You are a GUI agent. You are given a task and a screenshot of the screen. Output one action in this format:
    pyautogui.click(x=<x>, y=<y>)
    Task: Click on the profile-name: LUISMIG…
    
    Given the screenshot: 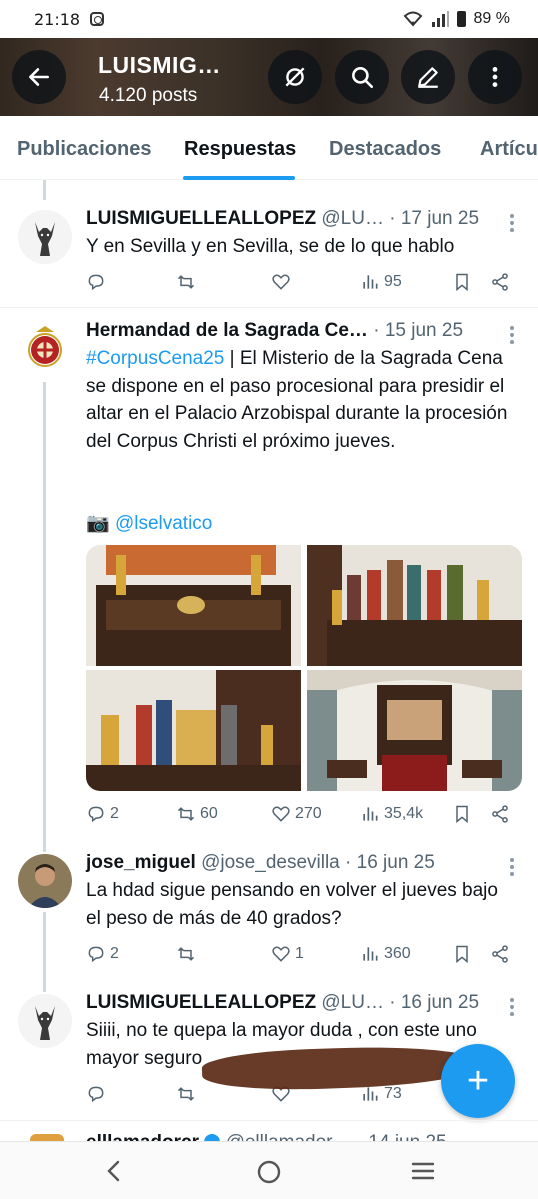 What is the action you would take?
    pyautogui.click(x=159, y=65)
    